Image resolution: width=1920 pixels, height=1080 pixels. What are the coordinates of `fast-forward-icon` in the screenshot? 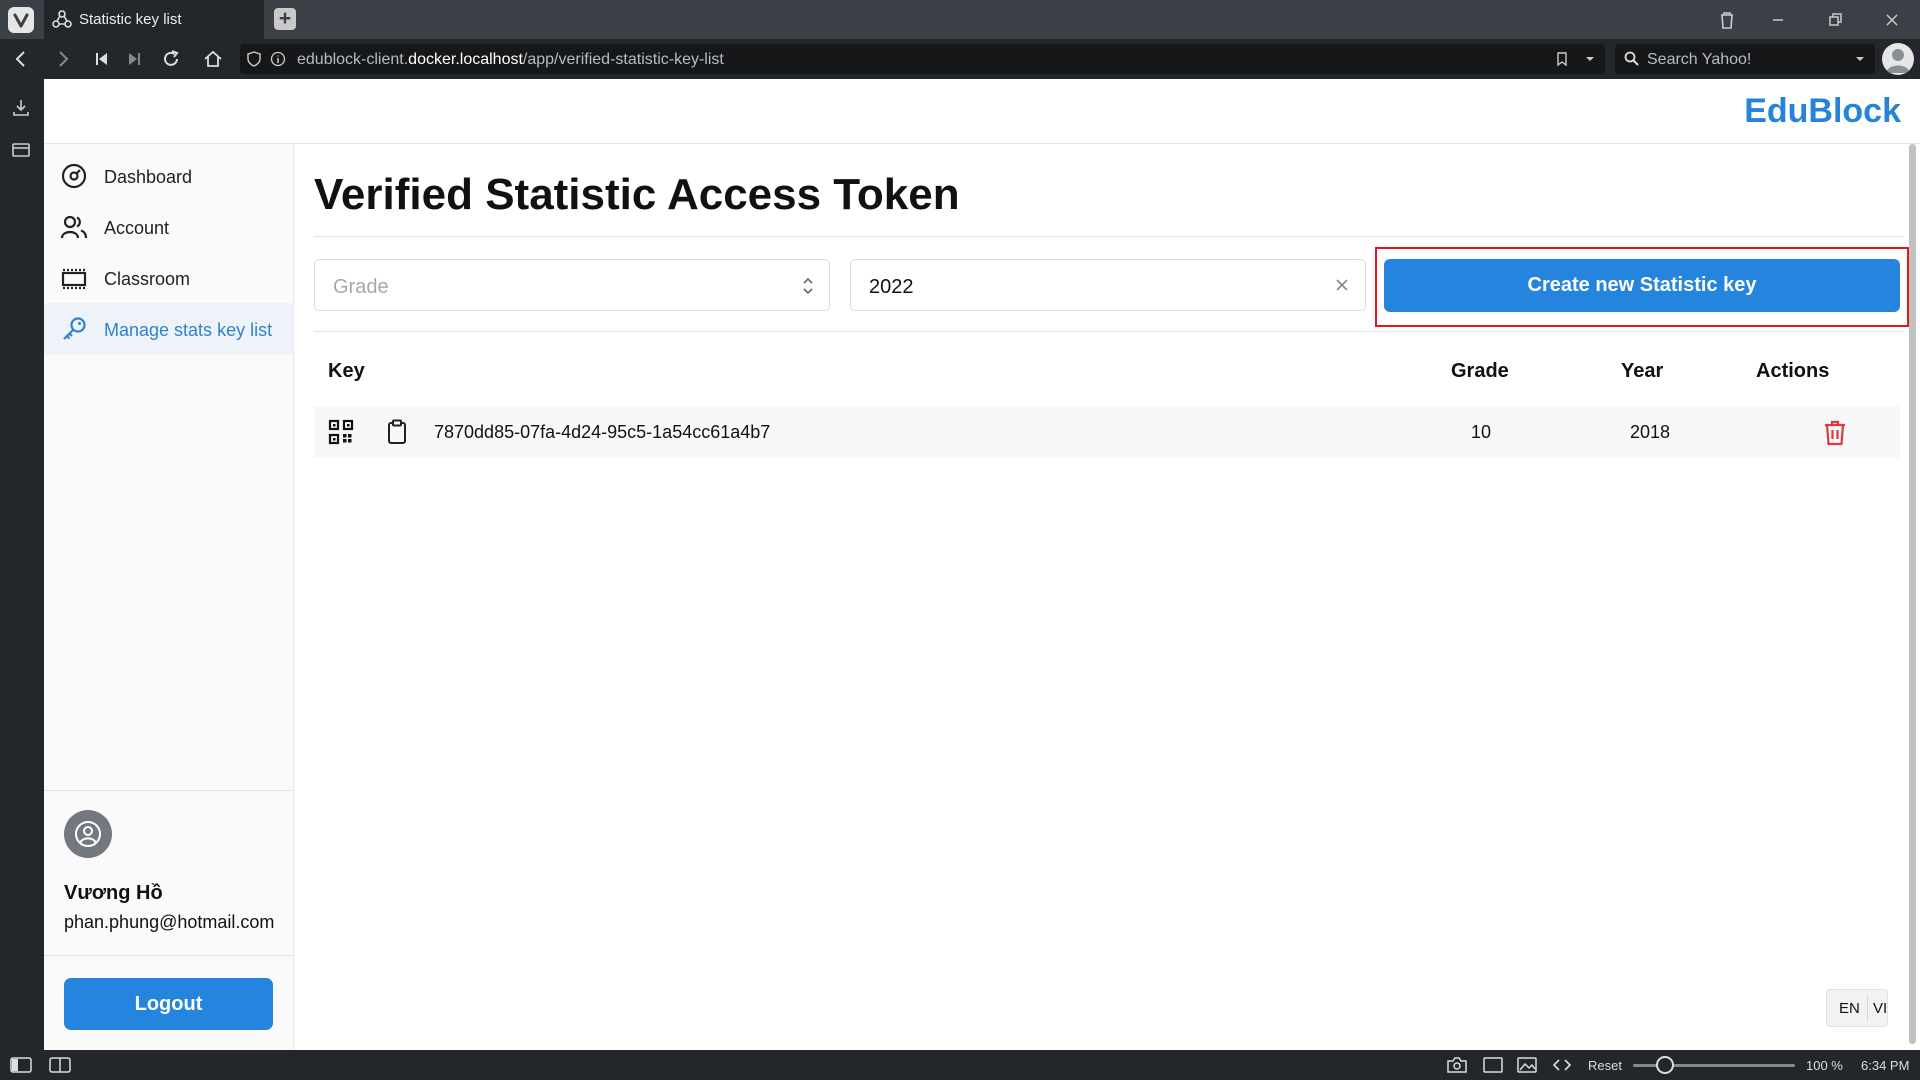 It's located at (134, 59).